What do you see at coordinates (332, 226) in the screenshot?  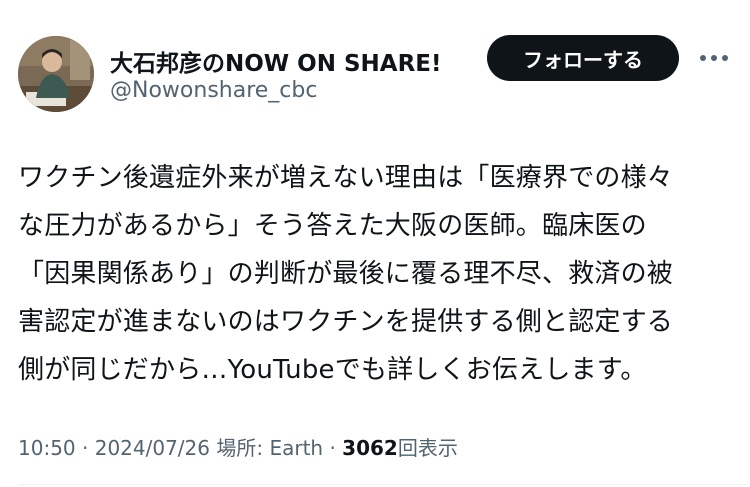 I see `tweet-text-line: な圧力があるから」そう答えた大阪の医師。臨床医の` at bounding box center [332, 226].